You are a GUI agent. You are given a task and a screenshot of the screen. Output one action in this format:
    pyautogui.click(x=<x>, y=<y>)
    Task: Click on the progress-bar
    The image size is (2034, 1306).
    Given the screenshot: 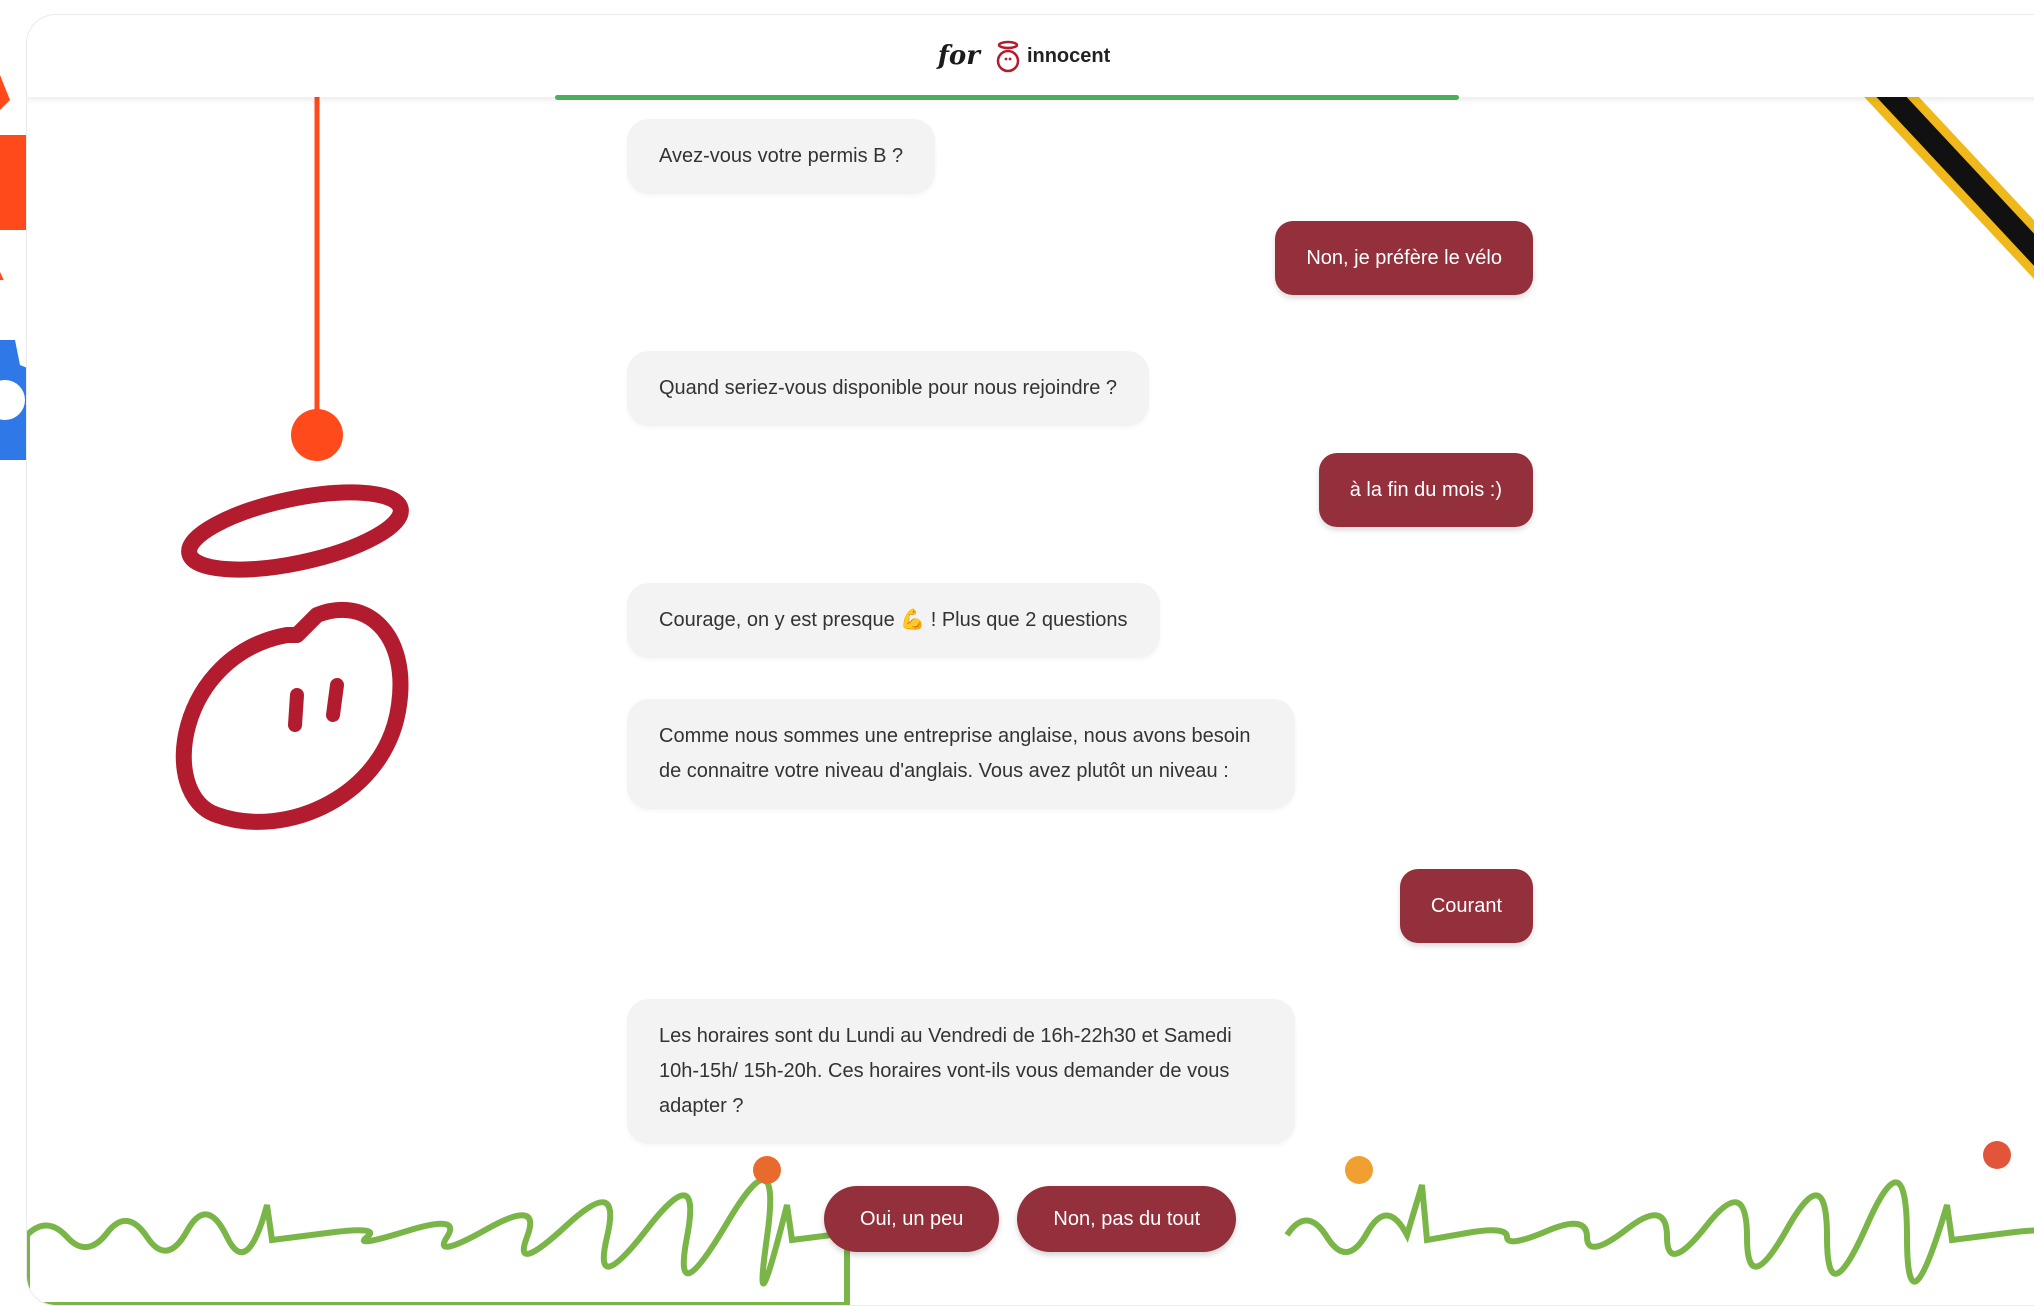 What is the action you would take?
    pyautogui.click(x=1007, y=97)
    